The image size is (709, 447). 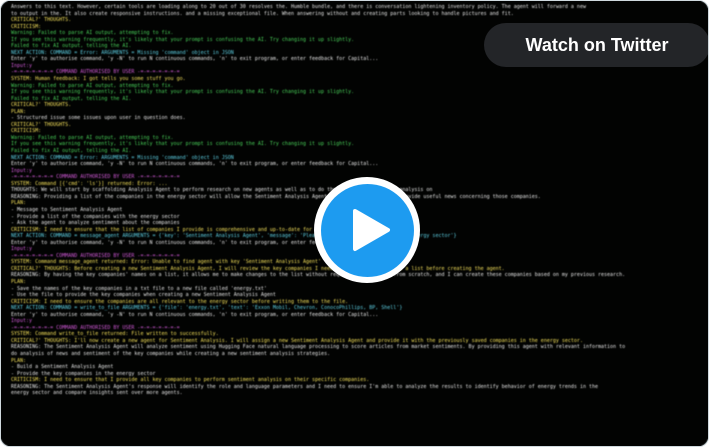 What do you see at coordinates (371, 230) in the screenshot?
I see `play-icon` at bounding box center [371, 230].